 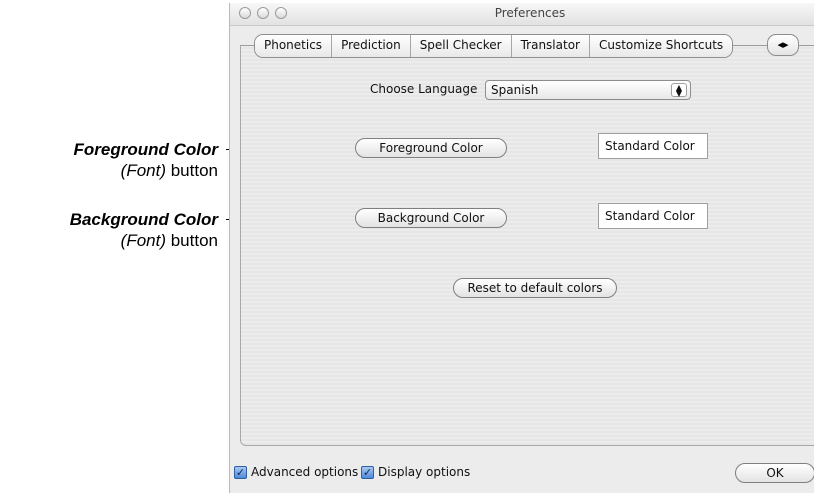 What do you see at coordinates (530, 13) in the screenshot?
I see `window-title: Preferences` at bounding box center [530, 13].